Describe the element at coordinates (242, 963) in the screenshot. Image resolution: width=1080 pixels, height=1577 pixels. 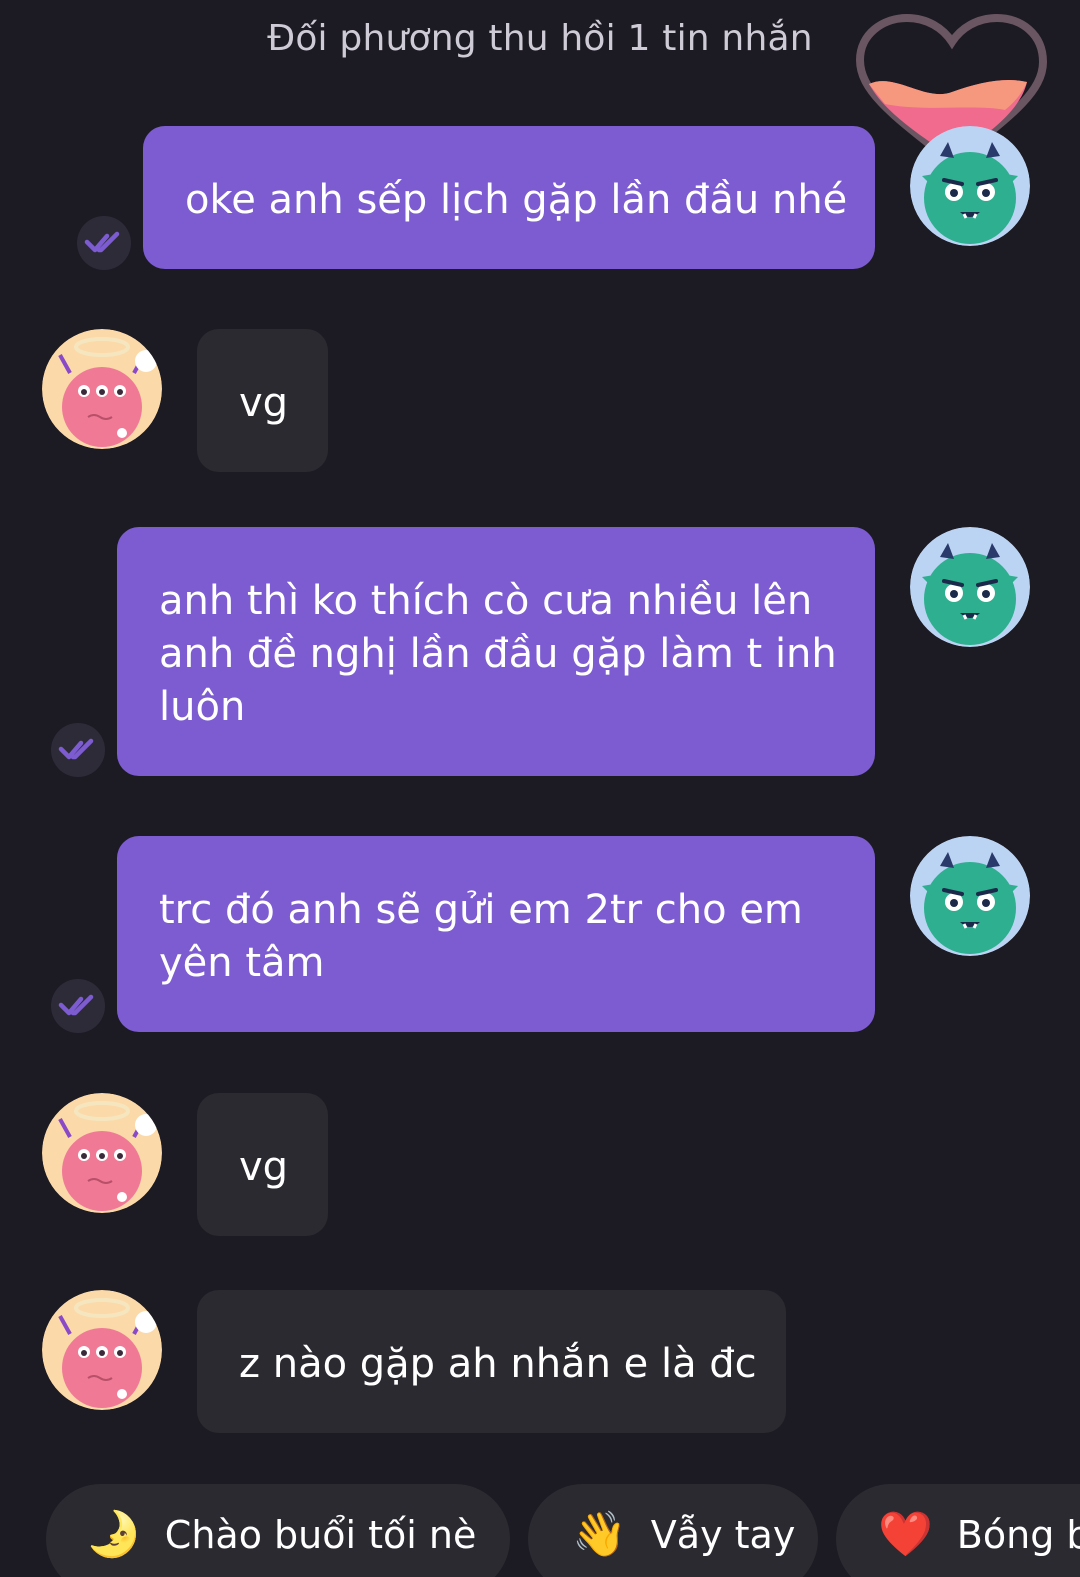
I see `message-text: yên tâm` at that location.